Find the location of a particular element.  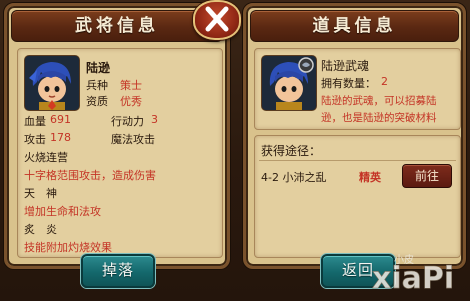

action-points-value: 3 is located at coordinates (154, 119).